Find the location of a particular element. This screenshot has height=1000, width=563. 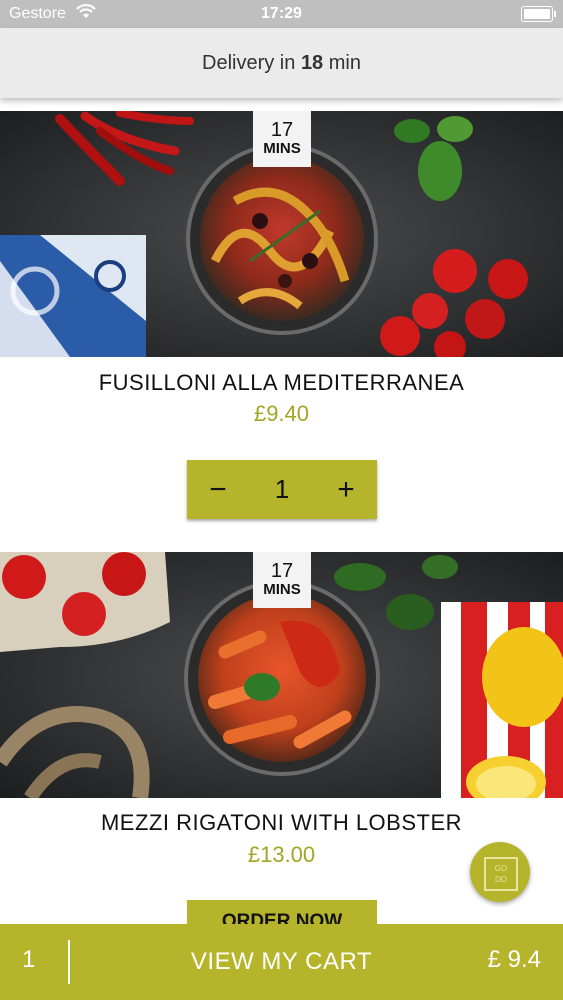

delivery-header: Delivery in 18 min is located at coordinates (281, 63).